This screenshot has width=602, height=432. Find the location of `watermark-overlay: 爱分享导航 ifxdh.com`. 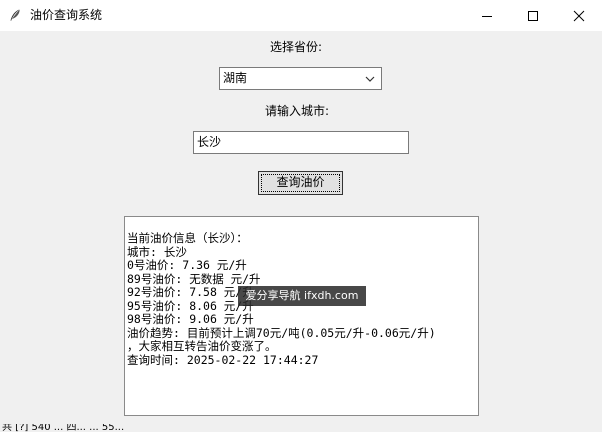

watermark-overlay: 爱分享导航 ifxdh.com is located at coordinates (302, 296).